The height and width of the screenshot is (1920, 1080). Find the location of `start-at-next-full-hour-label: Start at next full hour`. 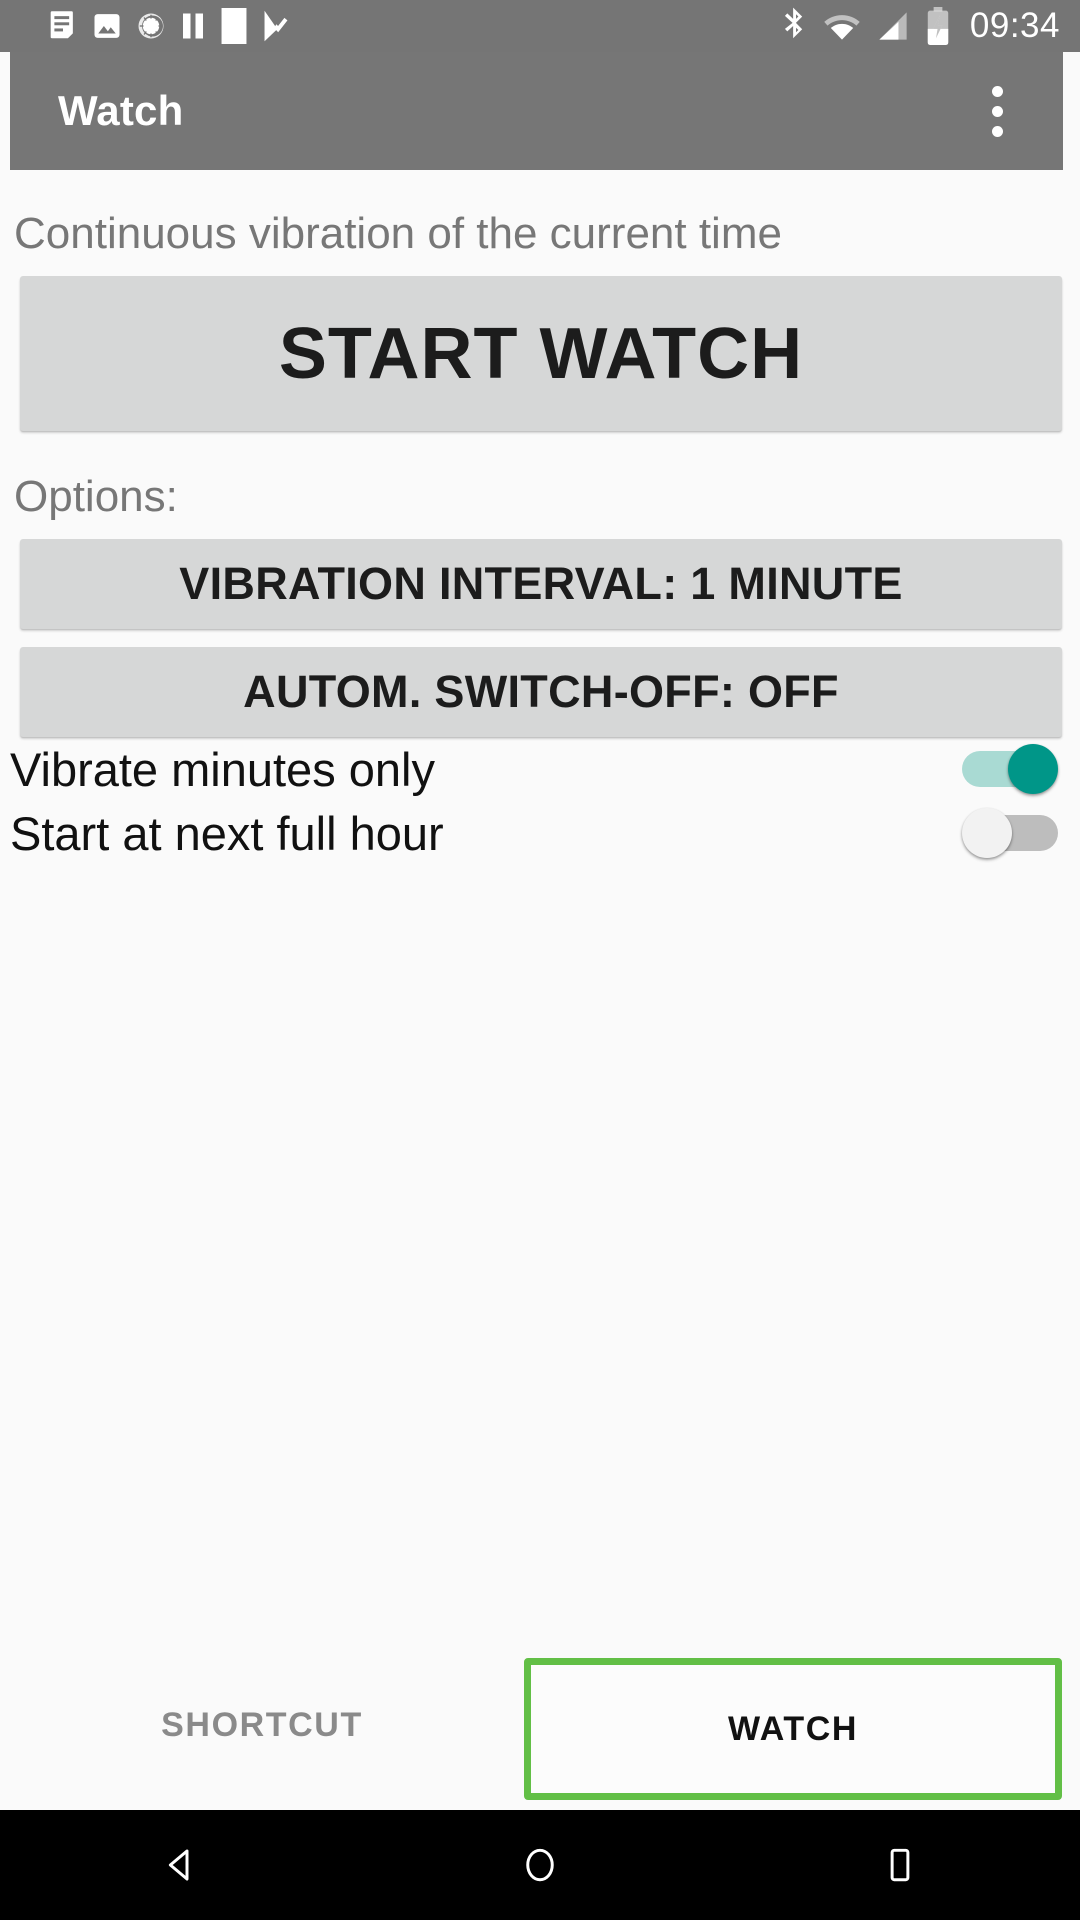

start-at-next-full-hour-label: Start at next full hour is located at coordinates (227, 833).